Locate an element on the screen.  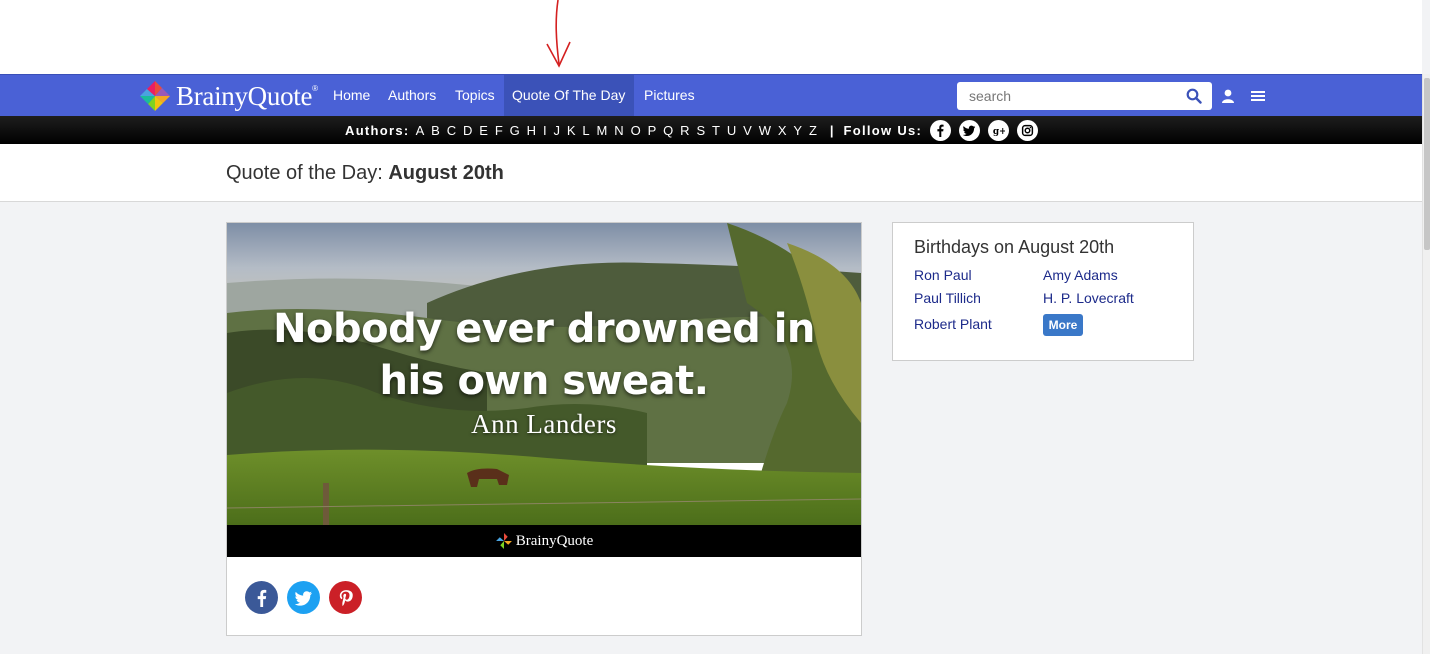
search-box is located at coordinates (1084, 96).